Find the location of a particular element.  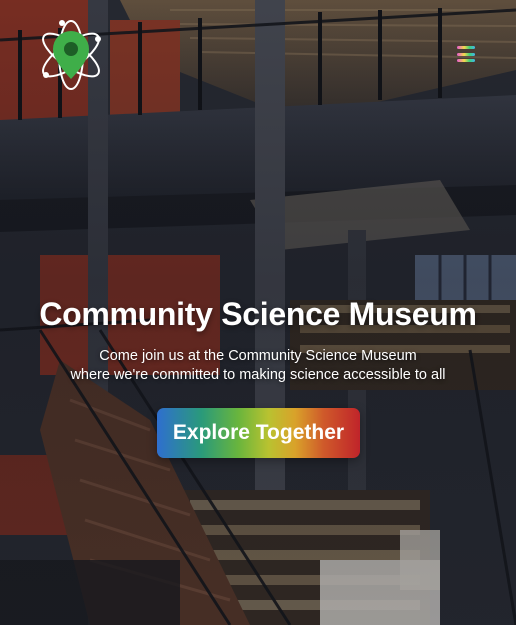

atom-location-pin-icon is located at coordinates (71, 55).